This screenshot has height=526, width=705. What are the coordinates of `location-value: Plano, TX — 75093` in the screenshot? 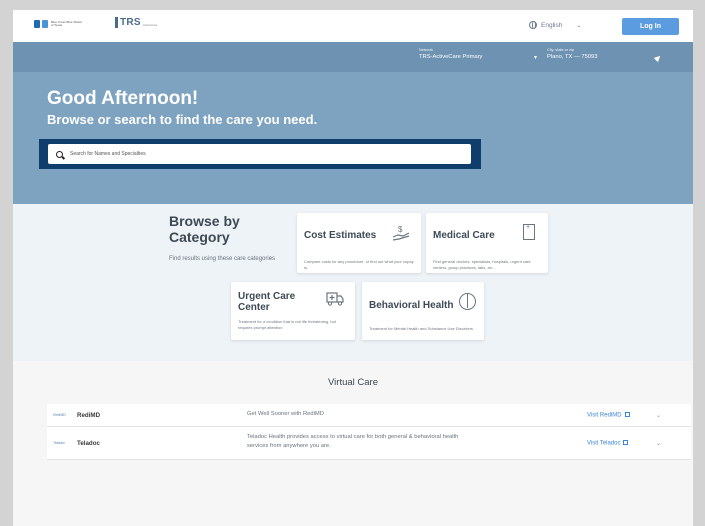 It's located at (572, 57).